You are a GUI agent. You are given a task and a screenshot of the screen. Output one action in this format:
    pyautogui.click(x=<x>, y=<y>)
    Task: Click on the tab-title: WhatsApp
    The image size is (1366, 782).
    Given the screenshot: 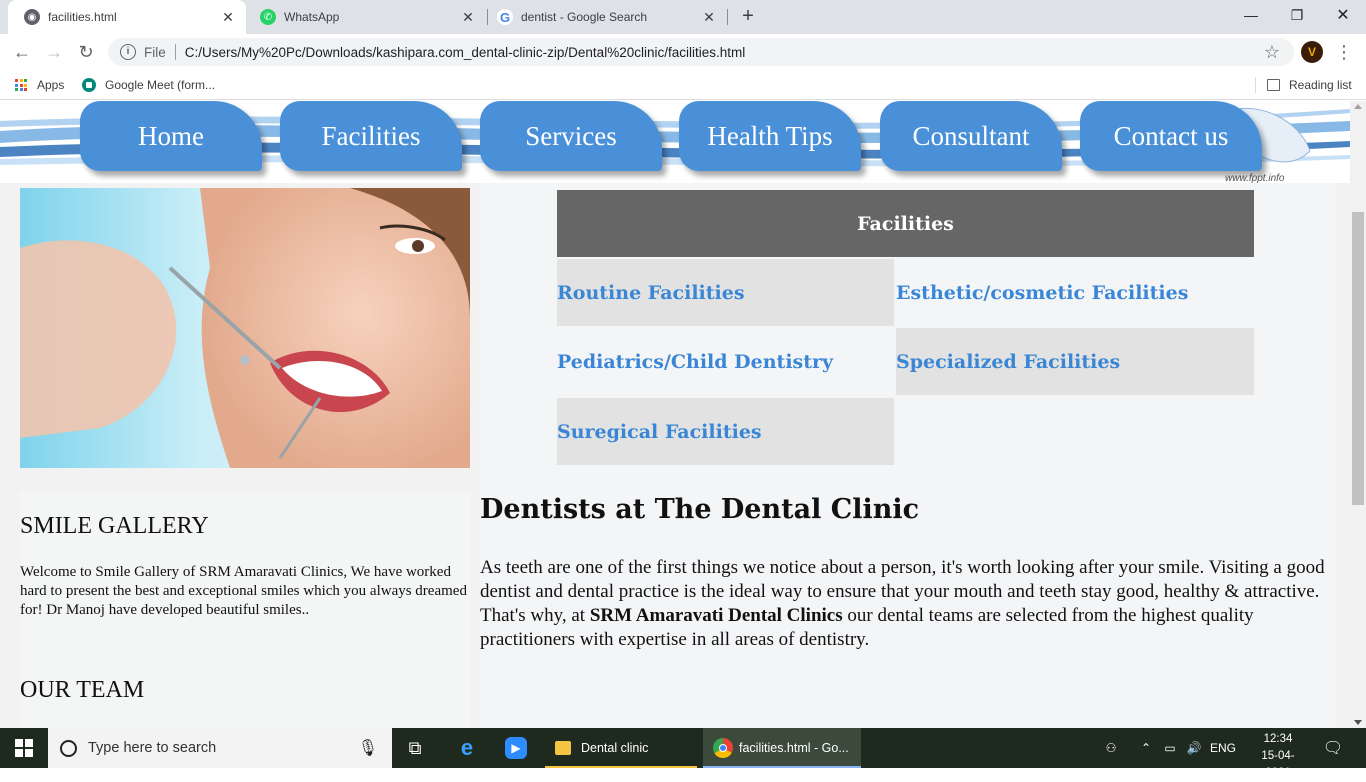 What is the action you would take?
    pyautogui.click(x=312, y=17)
    